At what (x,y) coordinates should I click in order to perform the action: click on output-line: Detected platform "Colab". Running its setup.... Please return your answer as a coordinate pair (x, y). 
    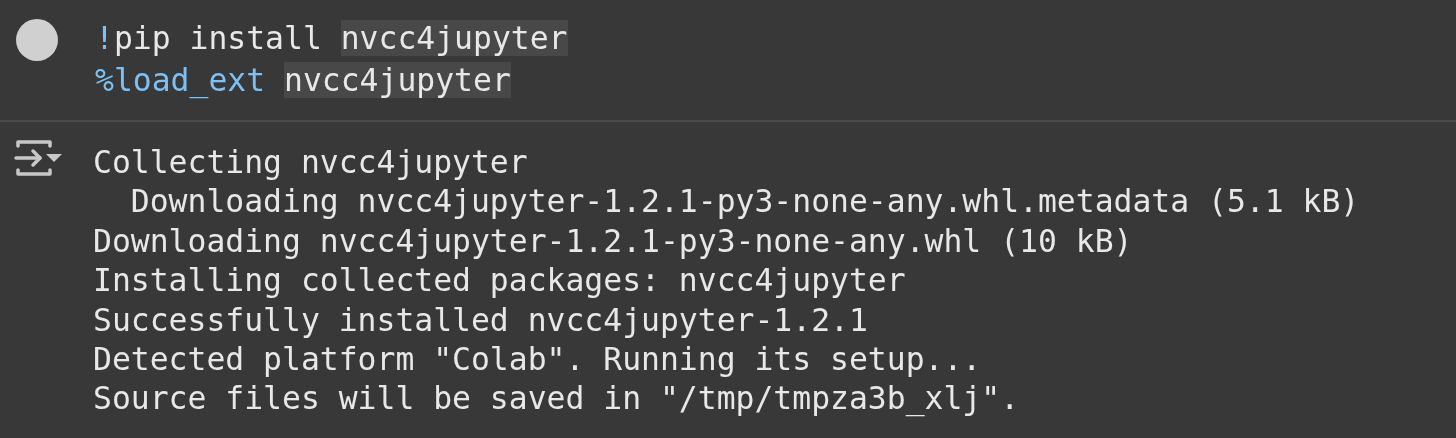
    Looking at the image, I should click on (538, 359).